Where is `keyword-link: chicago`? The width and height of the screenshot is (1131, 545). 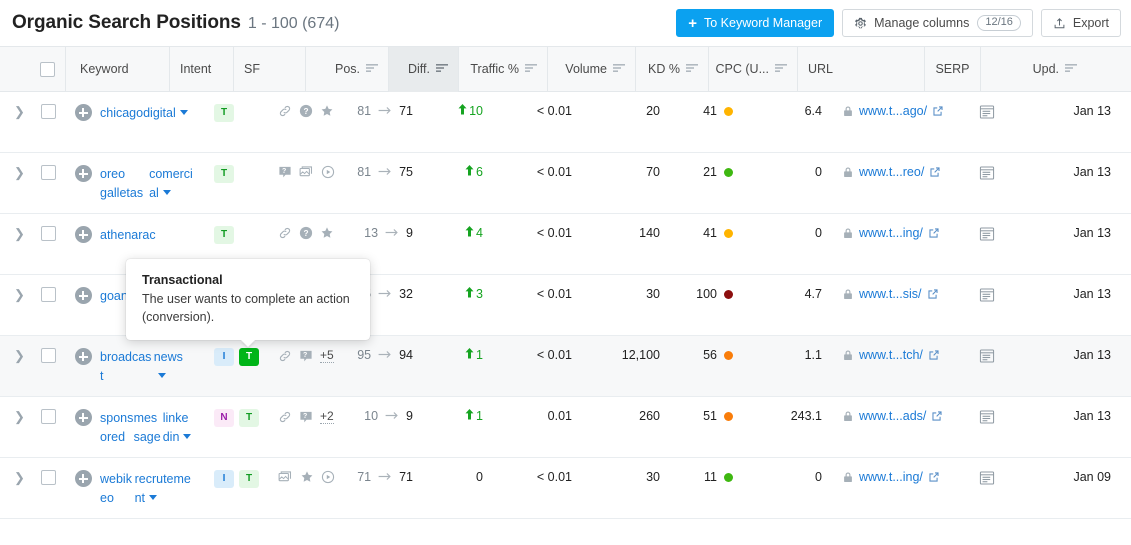 keyword-link: chicago is located at coordinates (121, 113).